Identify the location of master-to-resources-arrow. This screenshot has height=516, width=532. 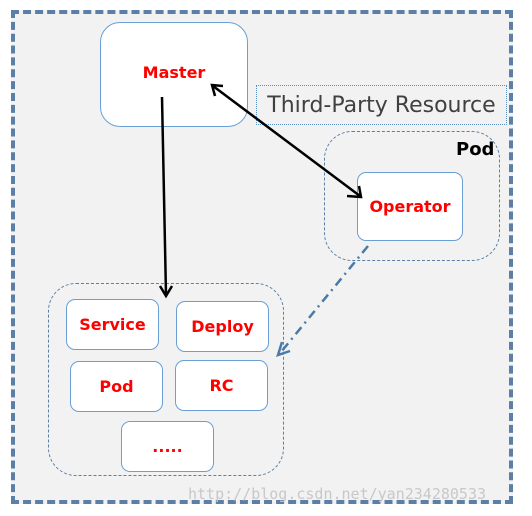
(166, 197).